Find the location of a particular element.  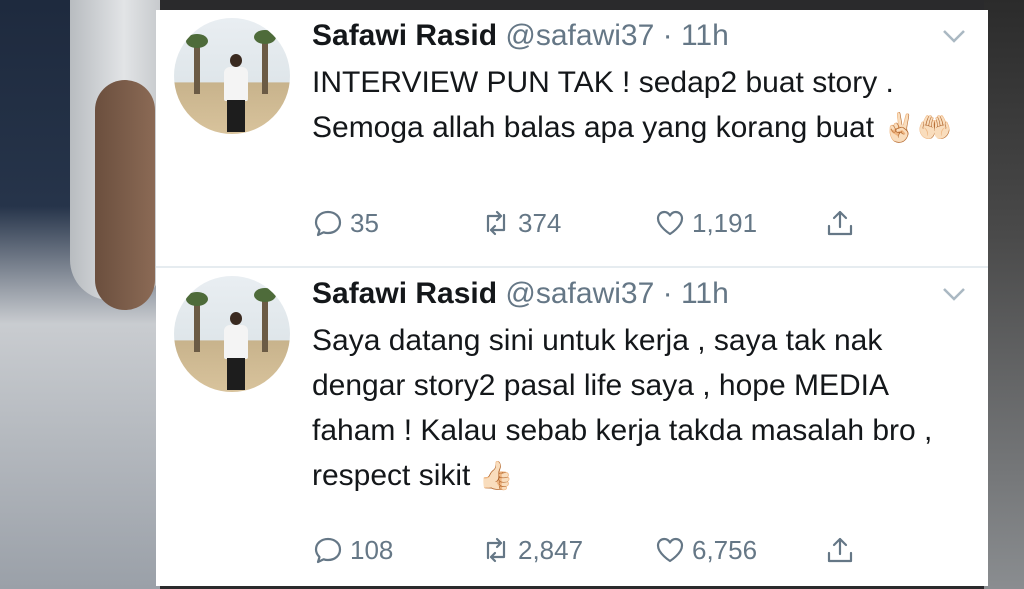

background-arm is located at coordinates (125, 195).